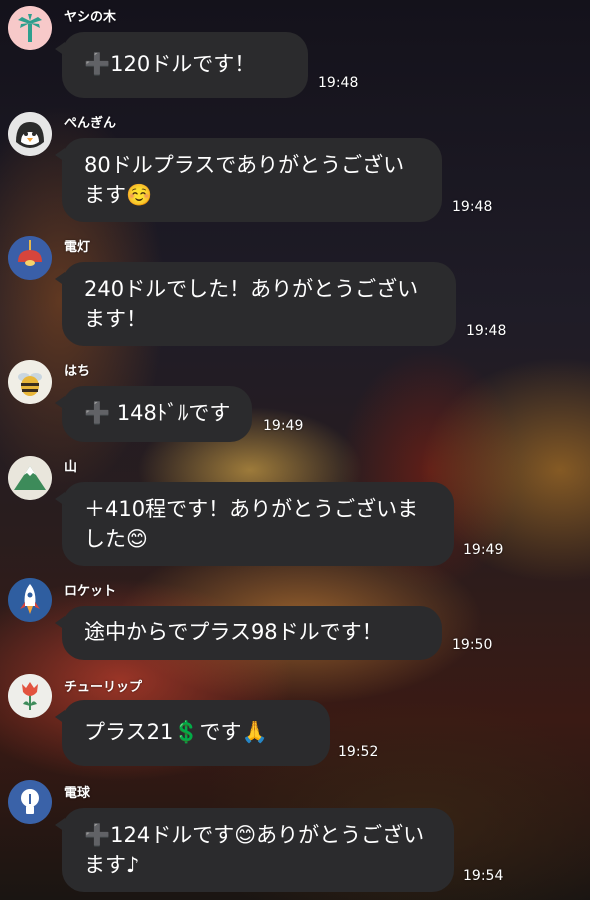 Image resolution: width=590 pixels, height=900 pixels. Describe the element at coordinates (248, 633) in the screenshot. I see `message-bubble: 途中からでプラス98ドルです！` at that location.